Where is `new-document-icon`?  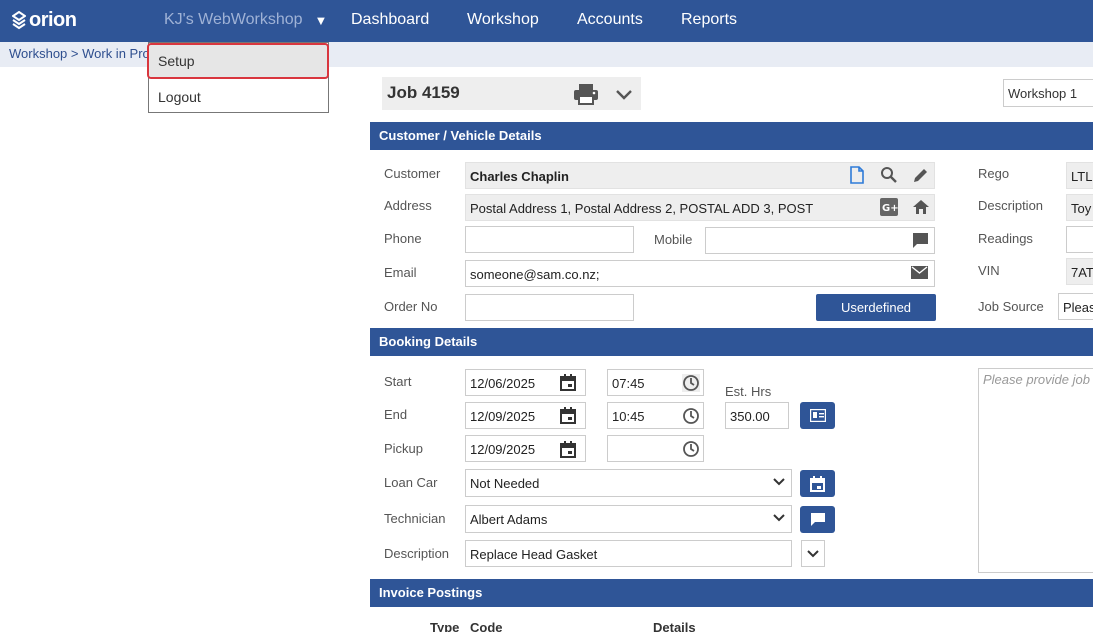
new-document-icon is located at coordinates (857, 175).